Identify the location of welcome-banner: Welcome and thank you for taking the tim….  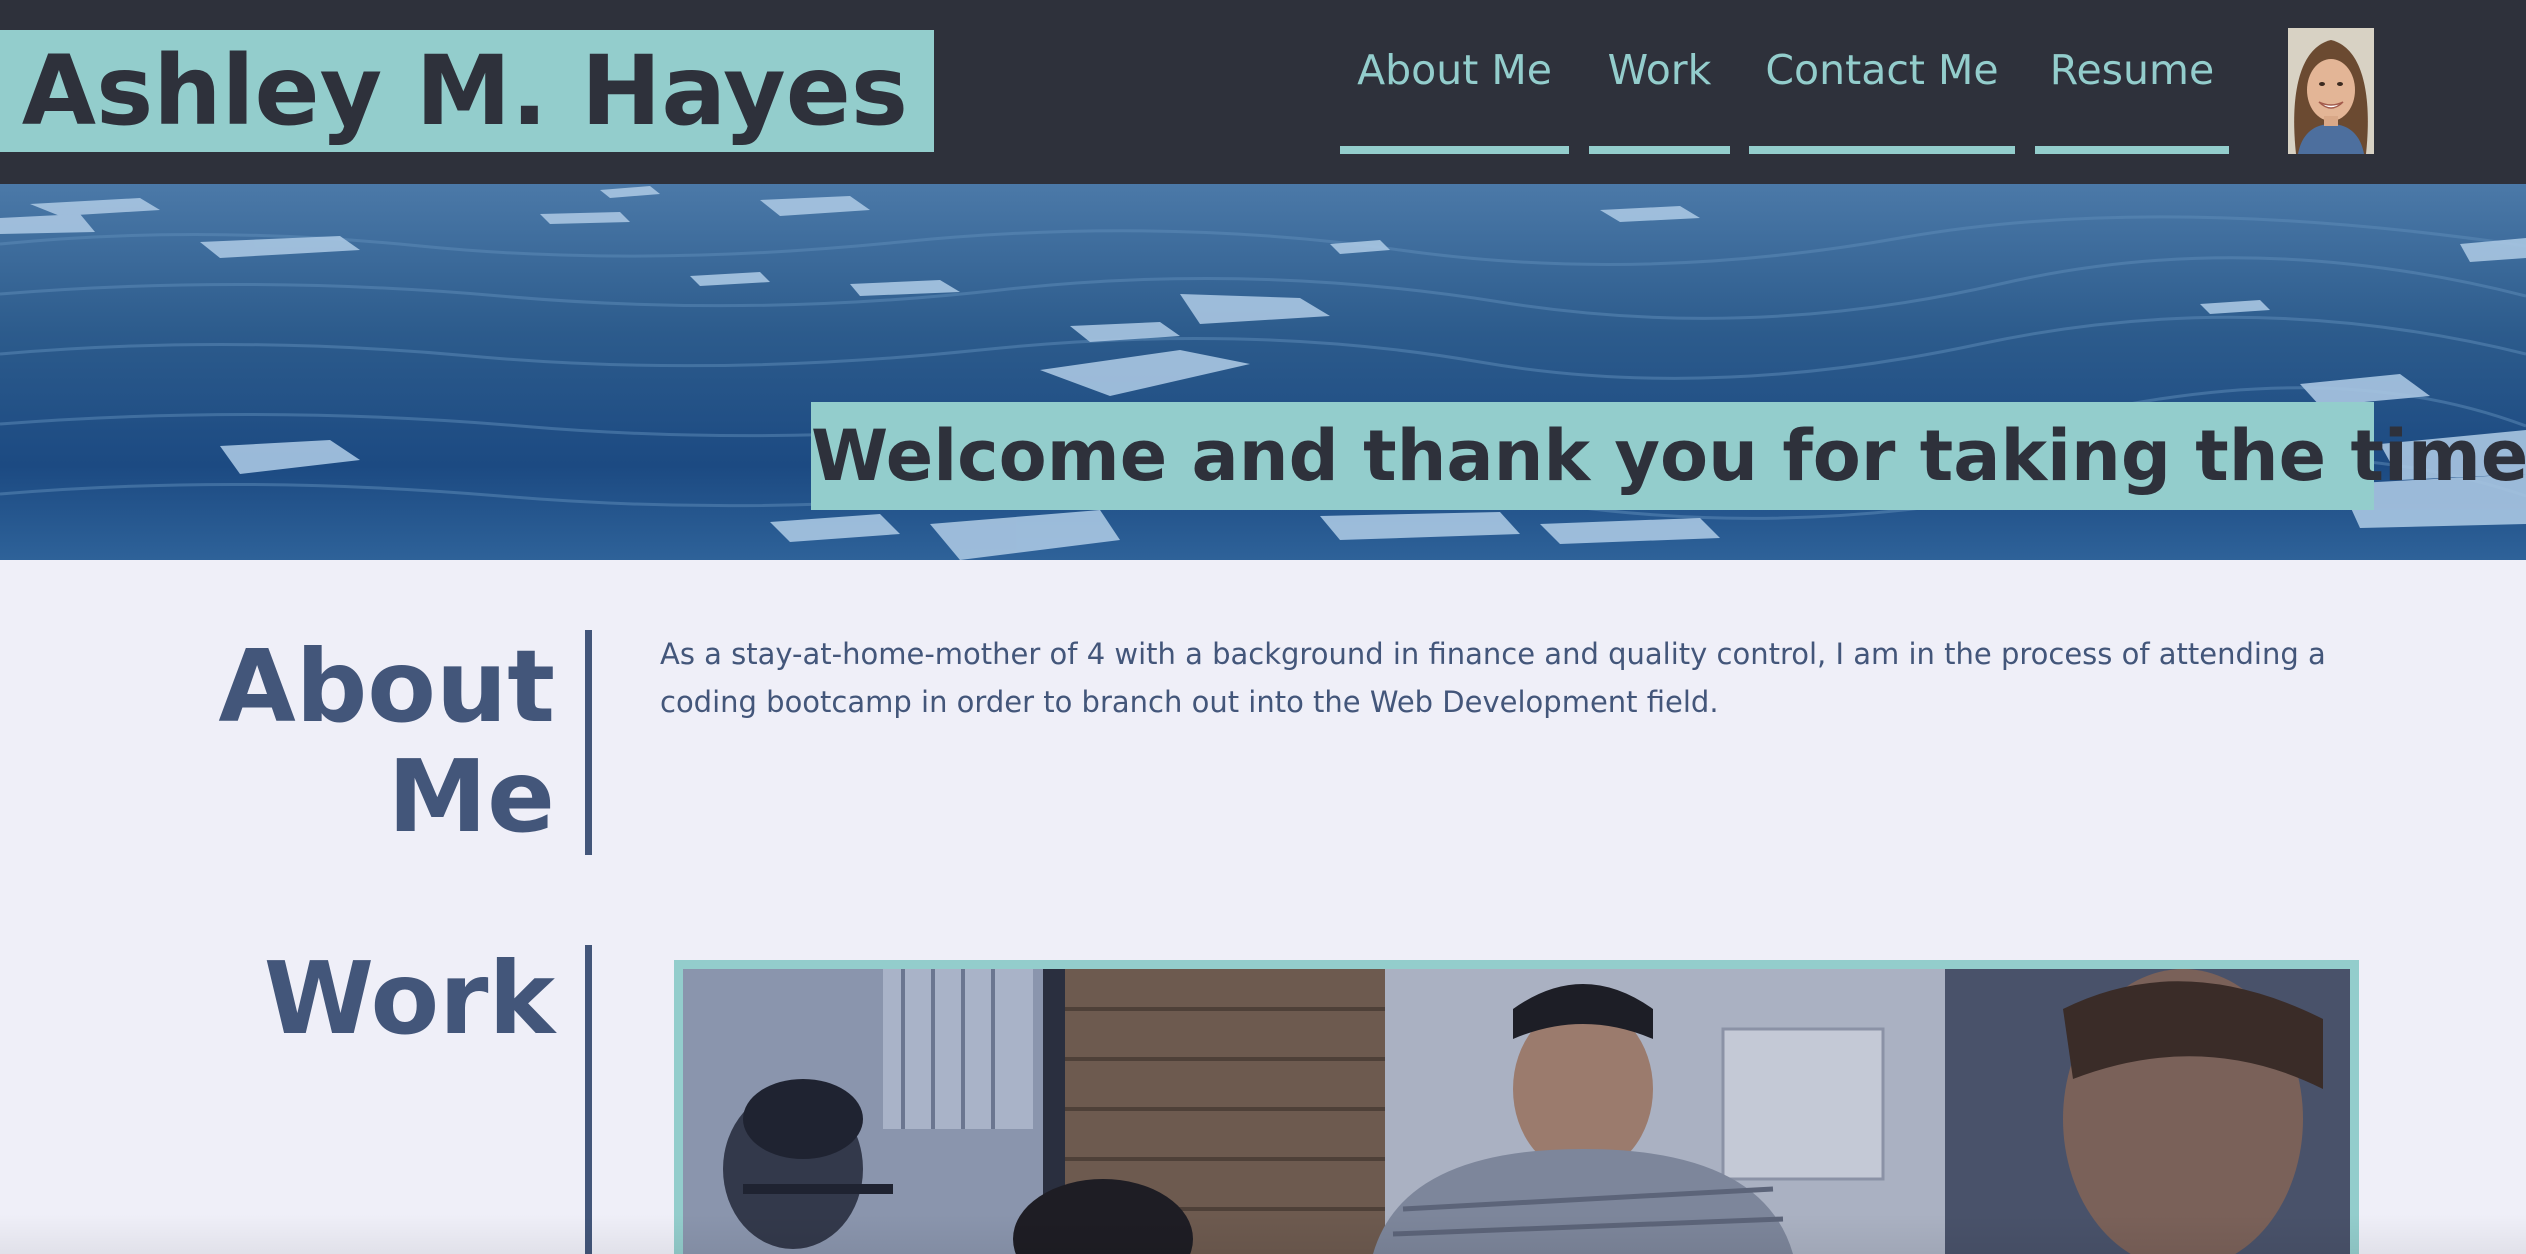
(1668, 456).